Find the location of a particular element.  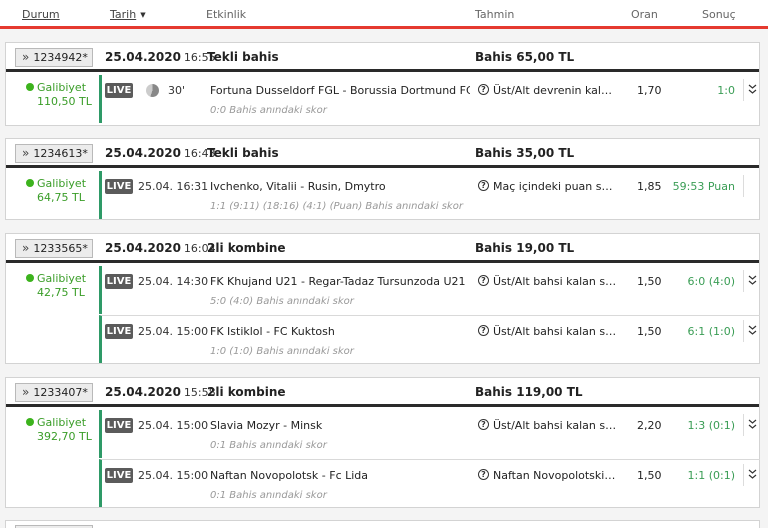

coupon-id: 1234942* is located at coordinates (60, 57).